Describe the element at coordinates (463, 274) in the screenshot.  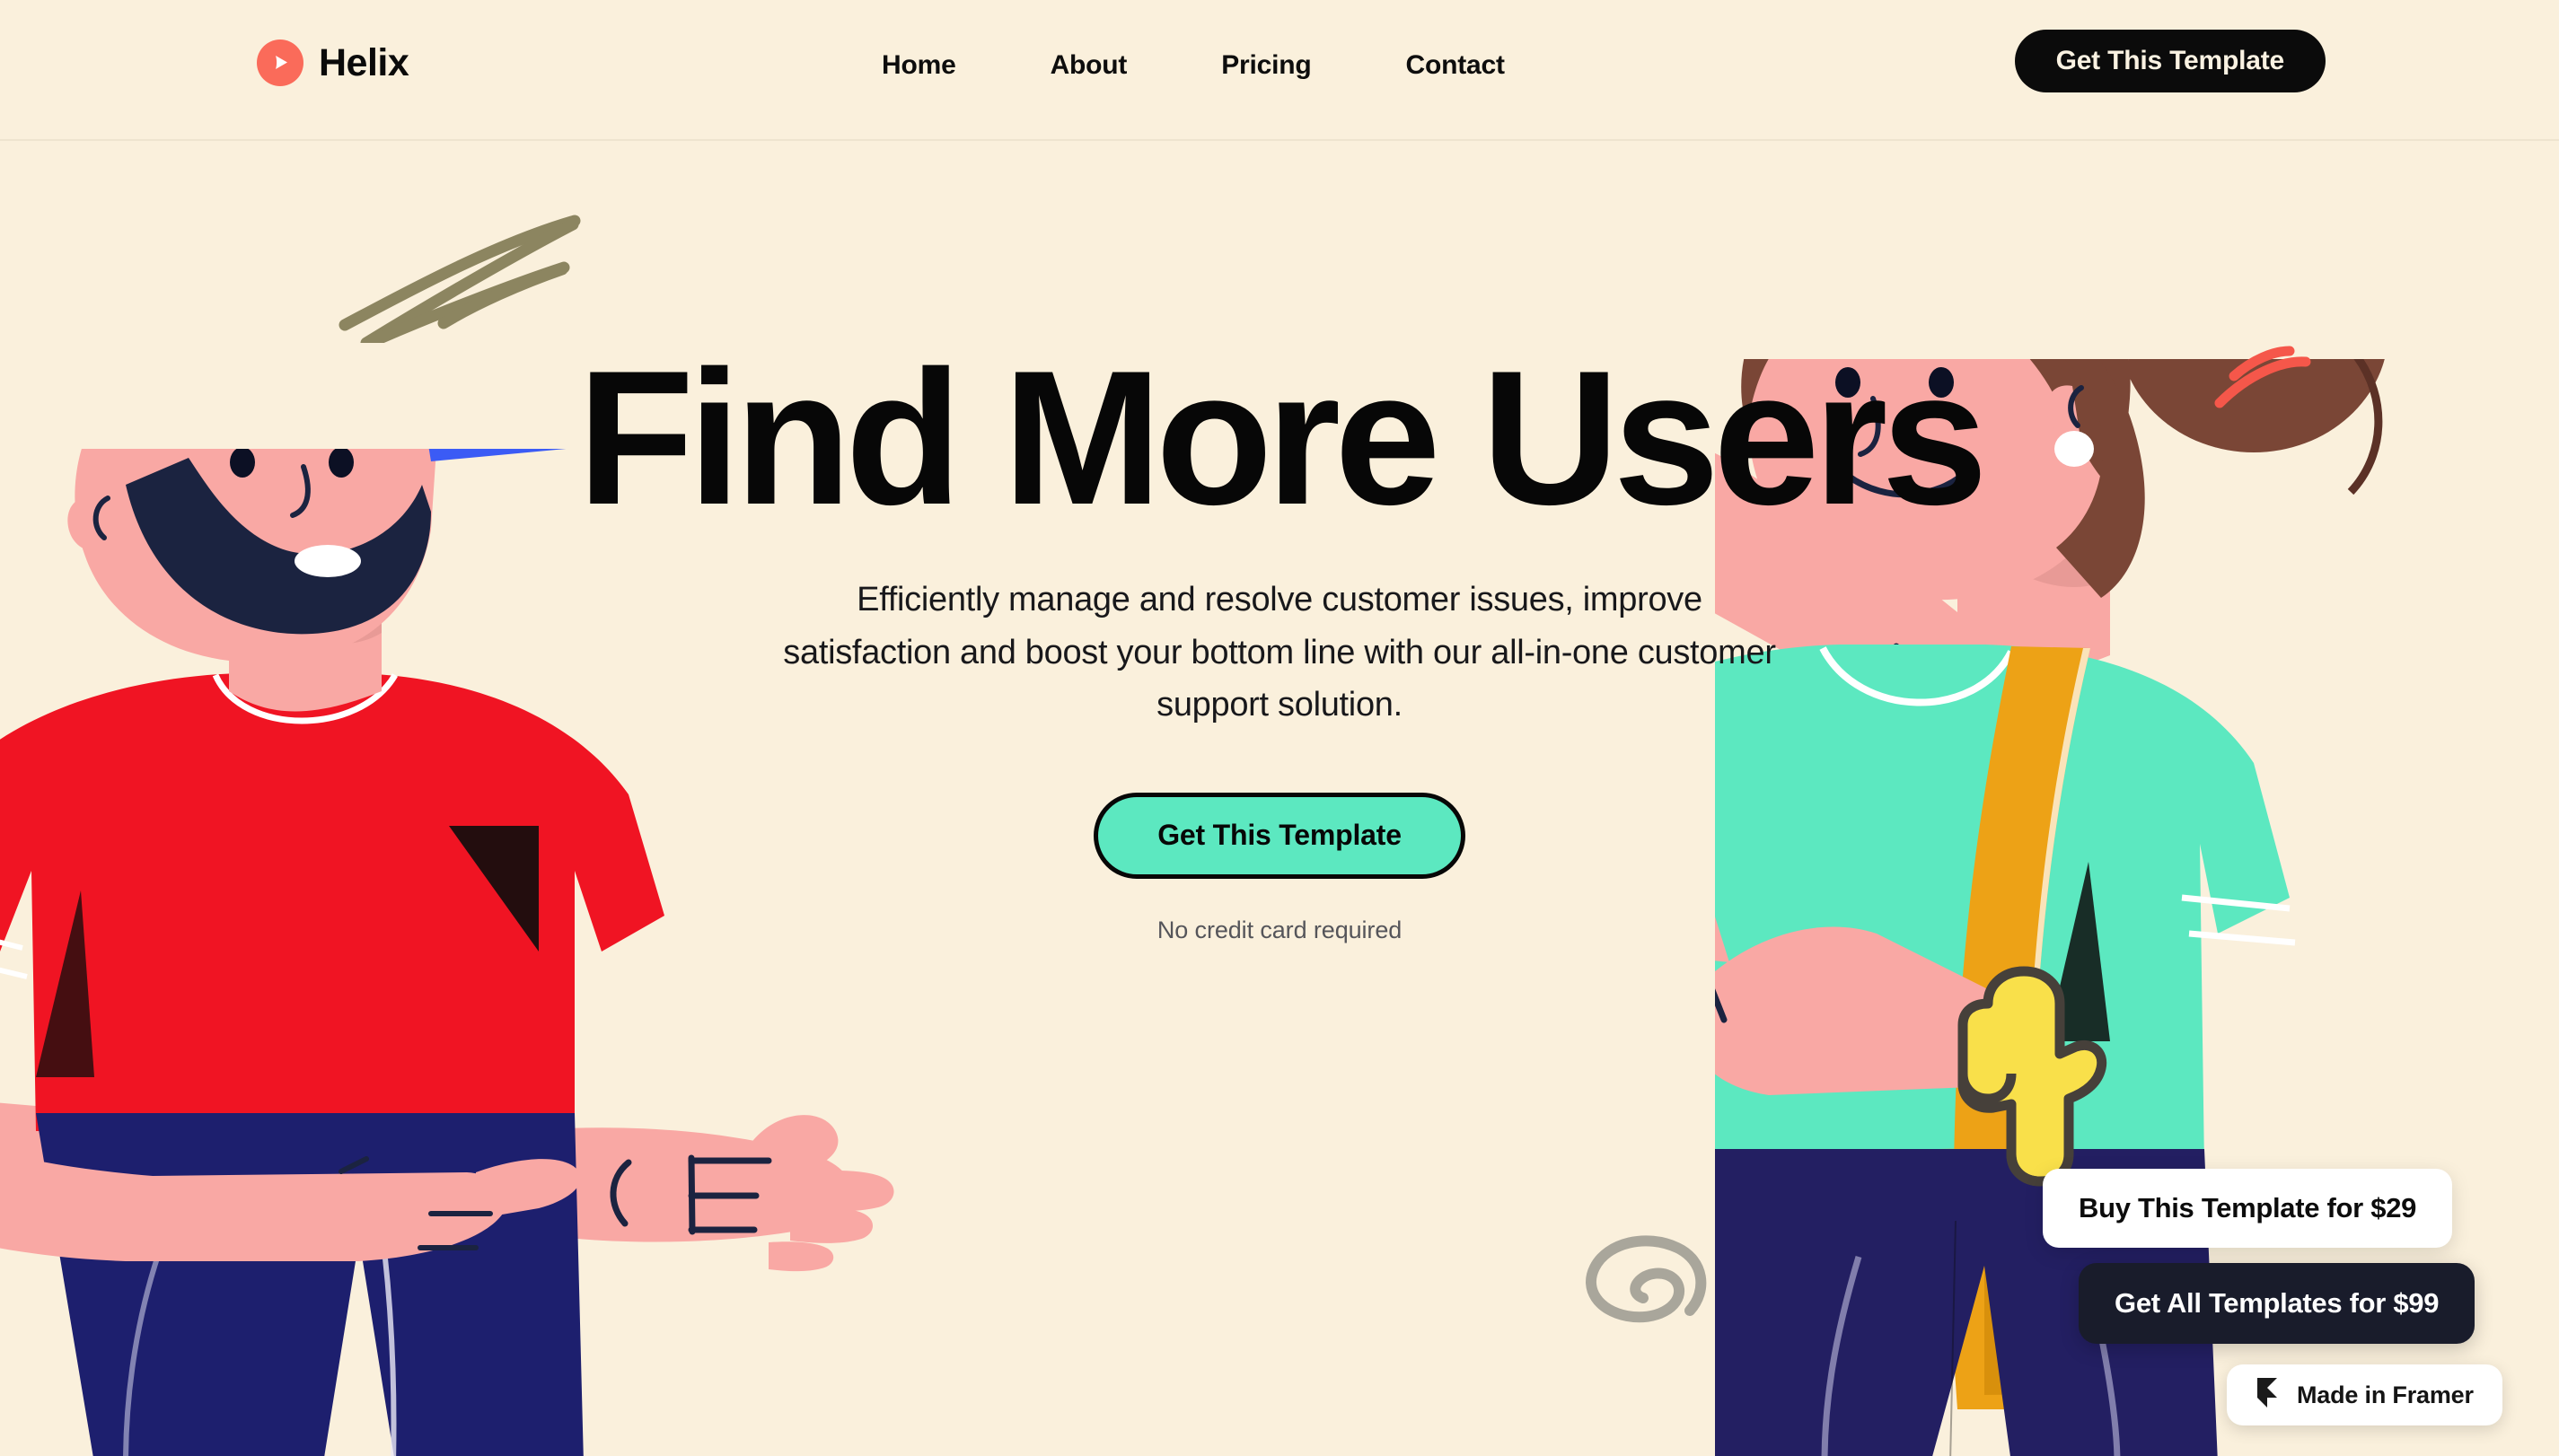
I see `zigzag-doodle-icon` at that location.